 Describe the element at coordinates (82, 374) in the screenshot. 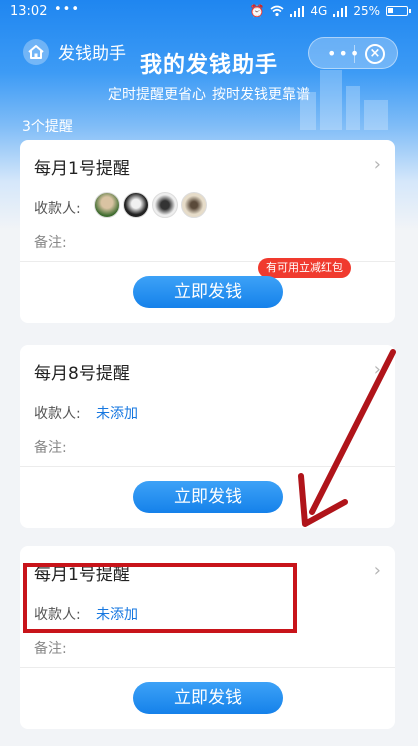

I see `reminder-title: 每月8号提醒` at that location.